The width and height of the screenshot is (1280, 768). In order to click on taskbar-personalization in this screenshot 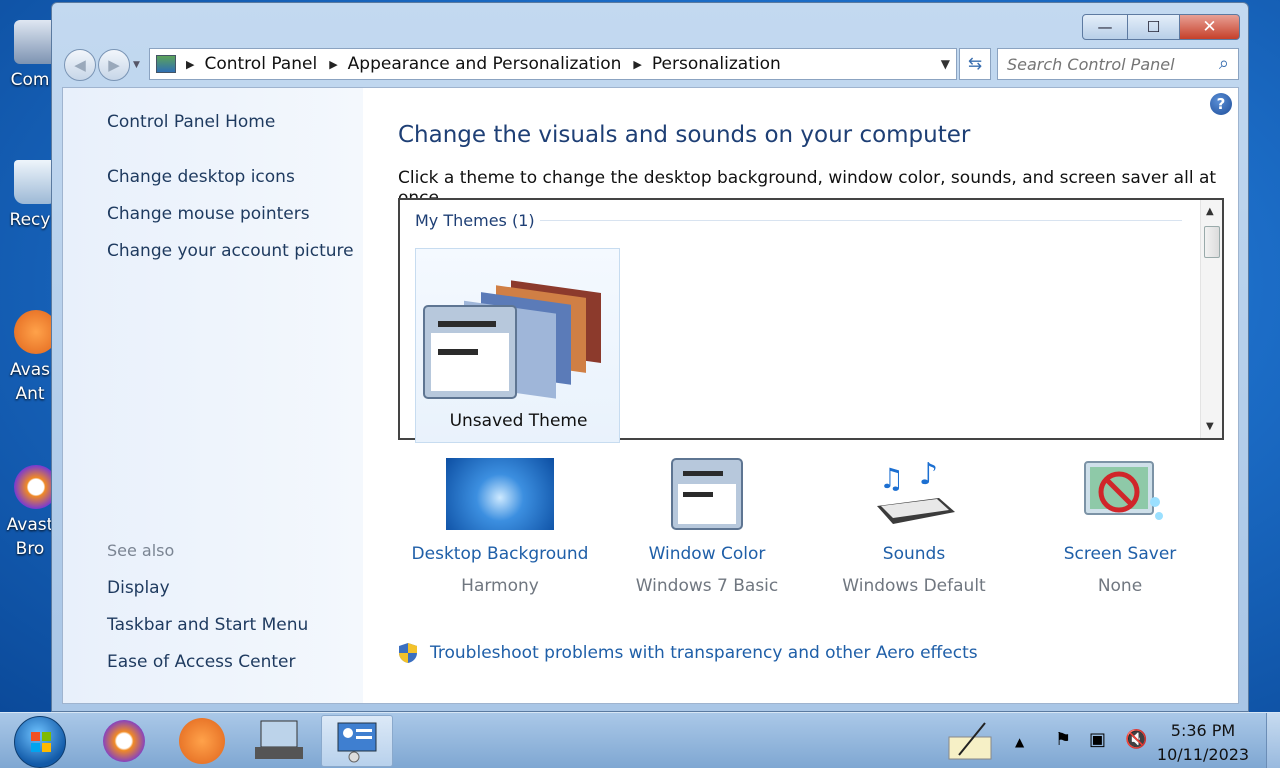, I will do `click(357, 741)`.